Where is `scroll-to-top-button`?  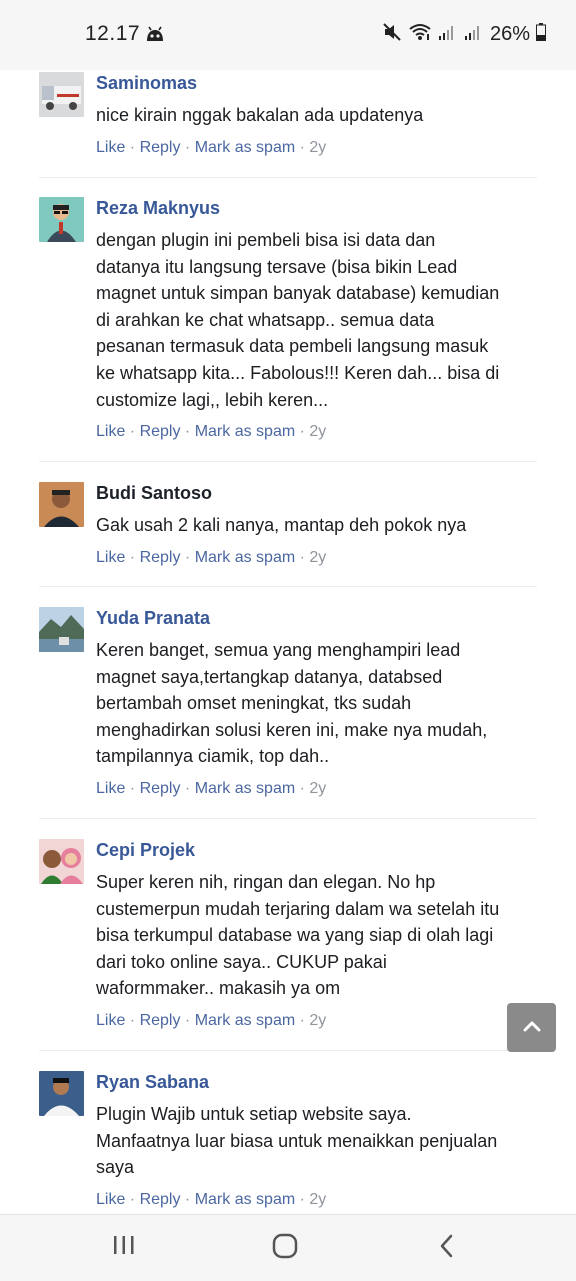 scroll-to-top-button is located at coordinates (531, 1027).